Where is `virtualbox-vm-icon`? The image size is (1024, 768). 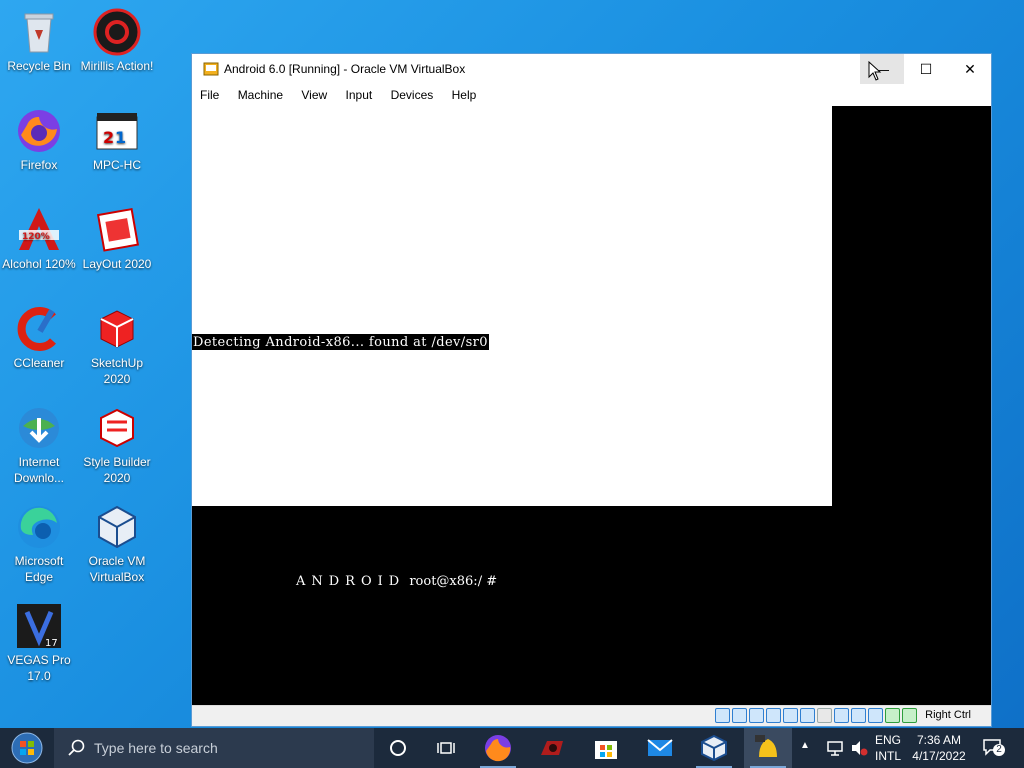
virtualbox-vm-icon is located at coordinates (766, 746).